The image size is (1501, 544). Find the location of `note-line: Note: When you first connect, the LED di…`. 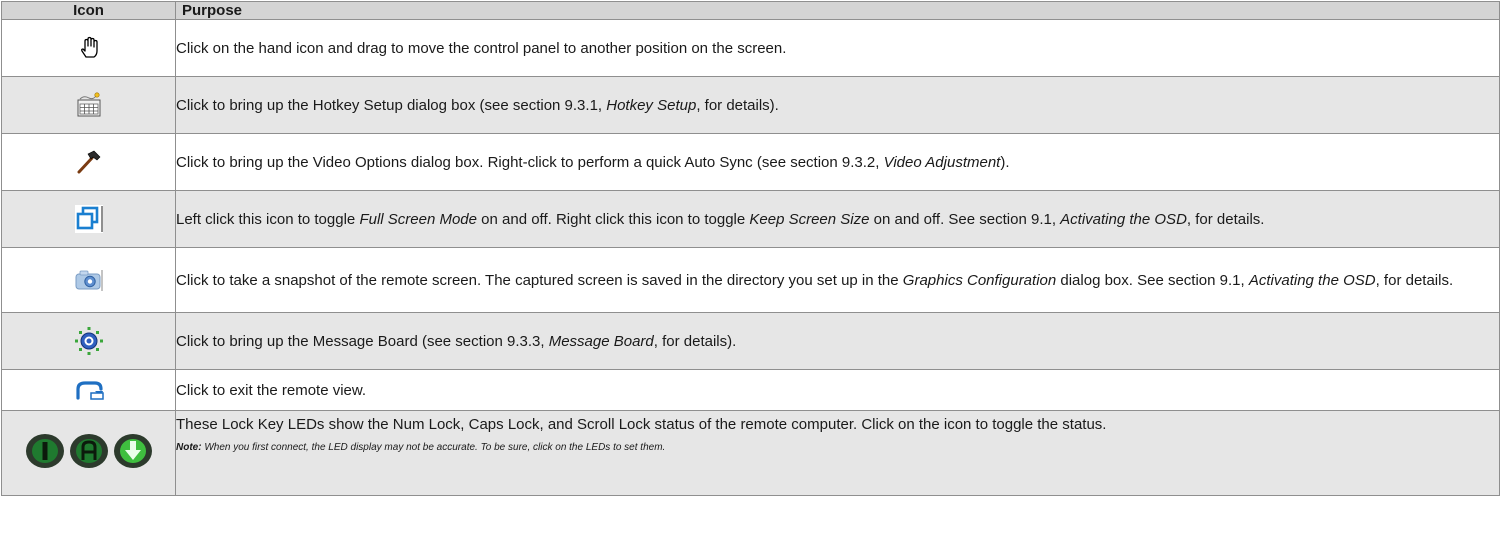

note-line: Note: When you first connect, the LED di… is located at coordinates (421, 447).